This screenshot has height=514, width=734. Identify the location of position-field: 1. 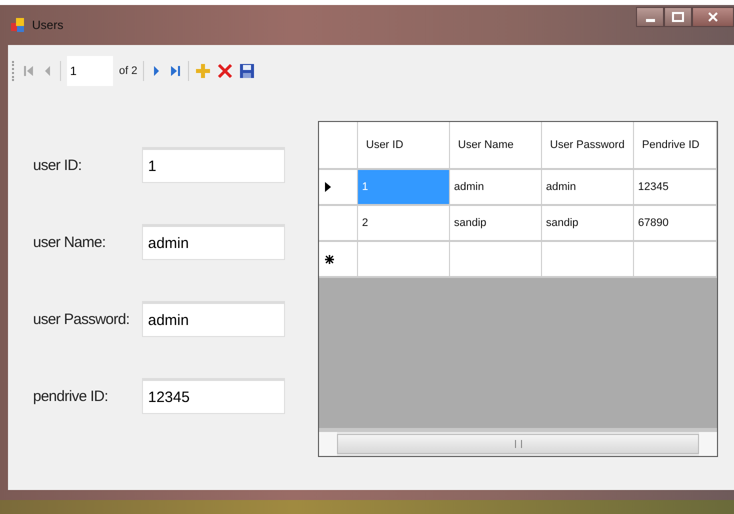
(90, 71).